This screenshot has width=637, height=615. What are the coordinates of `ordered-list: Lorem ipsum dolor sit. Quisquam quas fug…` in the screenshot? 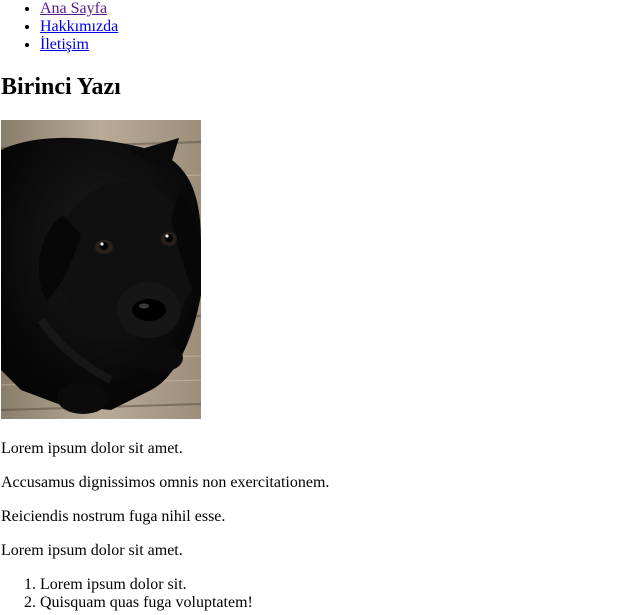 It's located at (126, 594).